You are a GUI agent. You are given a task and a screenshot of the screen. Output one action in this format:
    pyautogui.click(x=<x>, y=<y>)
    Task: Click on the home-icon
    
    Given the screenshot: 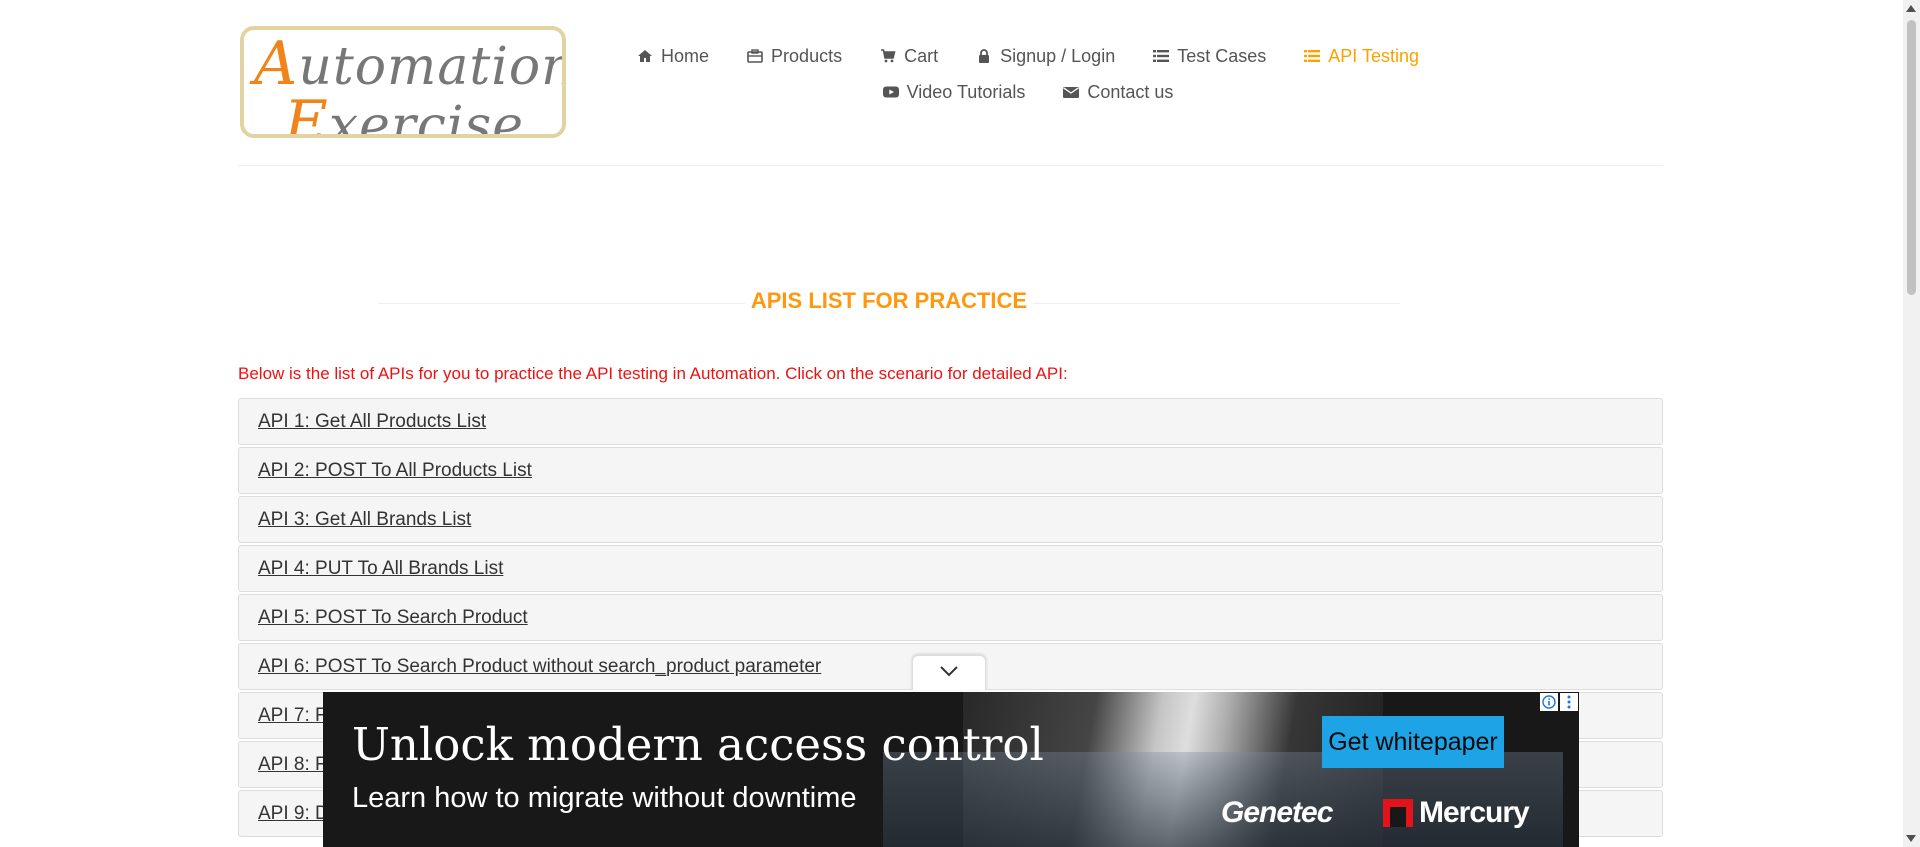 What is the action you would take?
    pyautogui.click(x=645, y=56)
    